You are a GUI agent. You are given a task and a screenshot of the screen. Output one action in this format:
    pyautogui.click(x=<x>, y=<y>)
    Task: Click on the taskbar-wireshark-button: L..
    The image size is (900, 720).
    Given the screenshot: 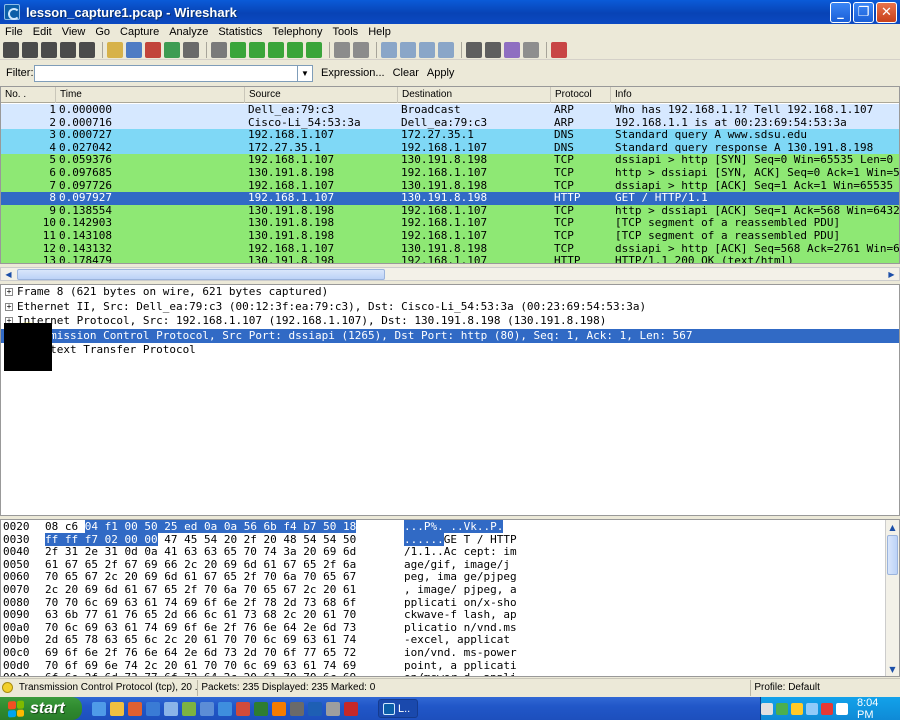 What is the action you would take?
    pyautogui.click(x=398, y=708)
    